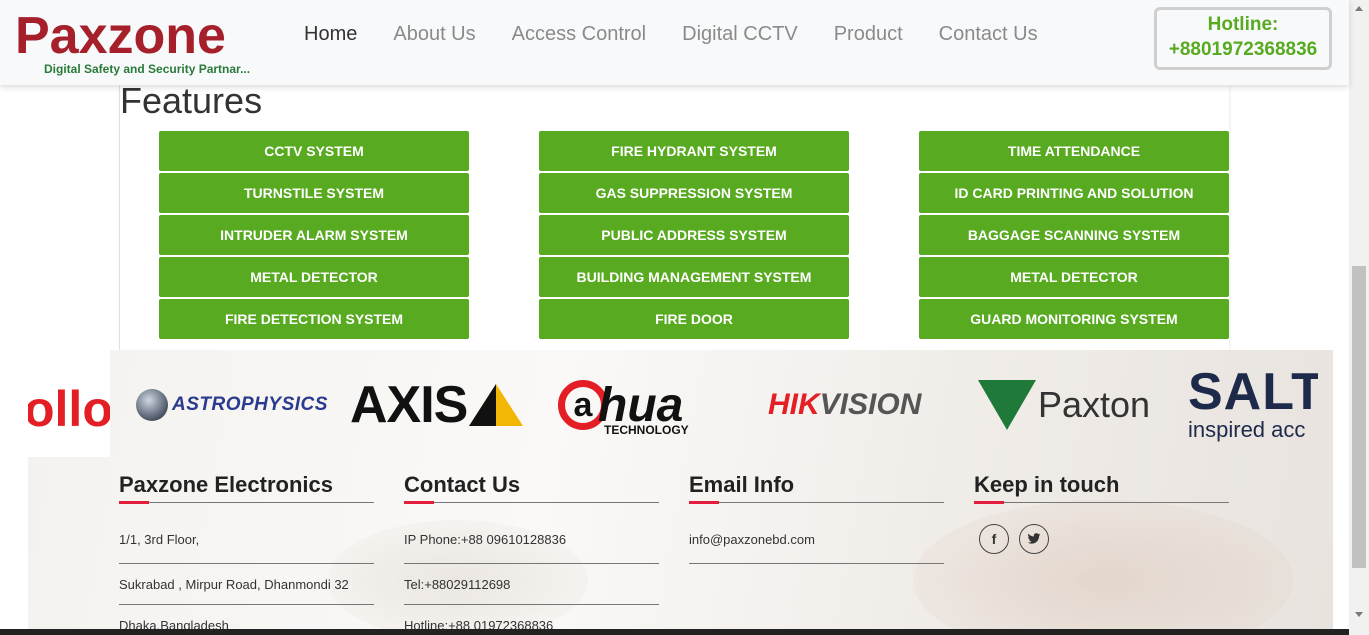 The image size is (1369, 635). What do you see at coordinates (1047, 484) in the screenshot?
I see `footer-social-title: Keep in touch` at bounding box center [1047, 484].